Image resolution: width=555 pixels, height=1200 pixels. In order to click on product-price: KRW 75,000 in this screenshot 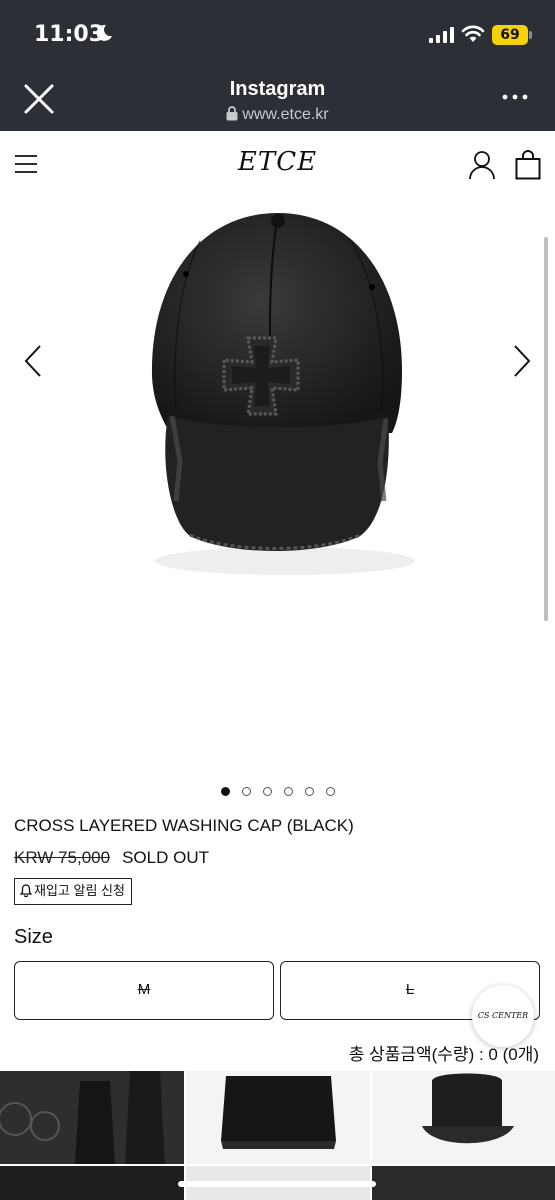, I will do `click(62, 857)`.